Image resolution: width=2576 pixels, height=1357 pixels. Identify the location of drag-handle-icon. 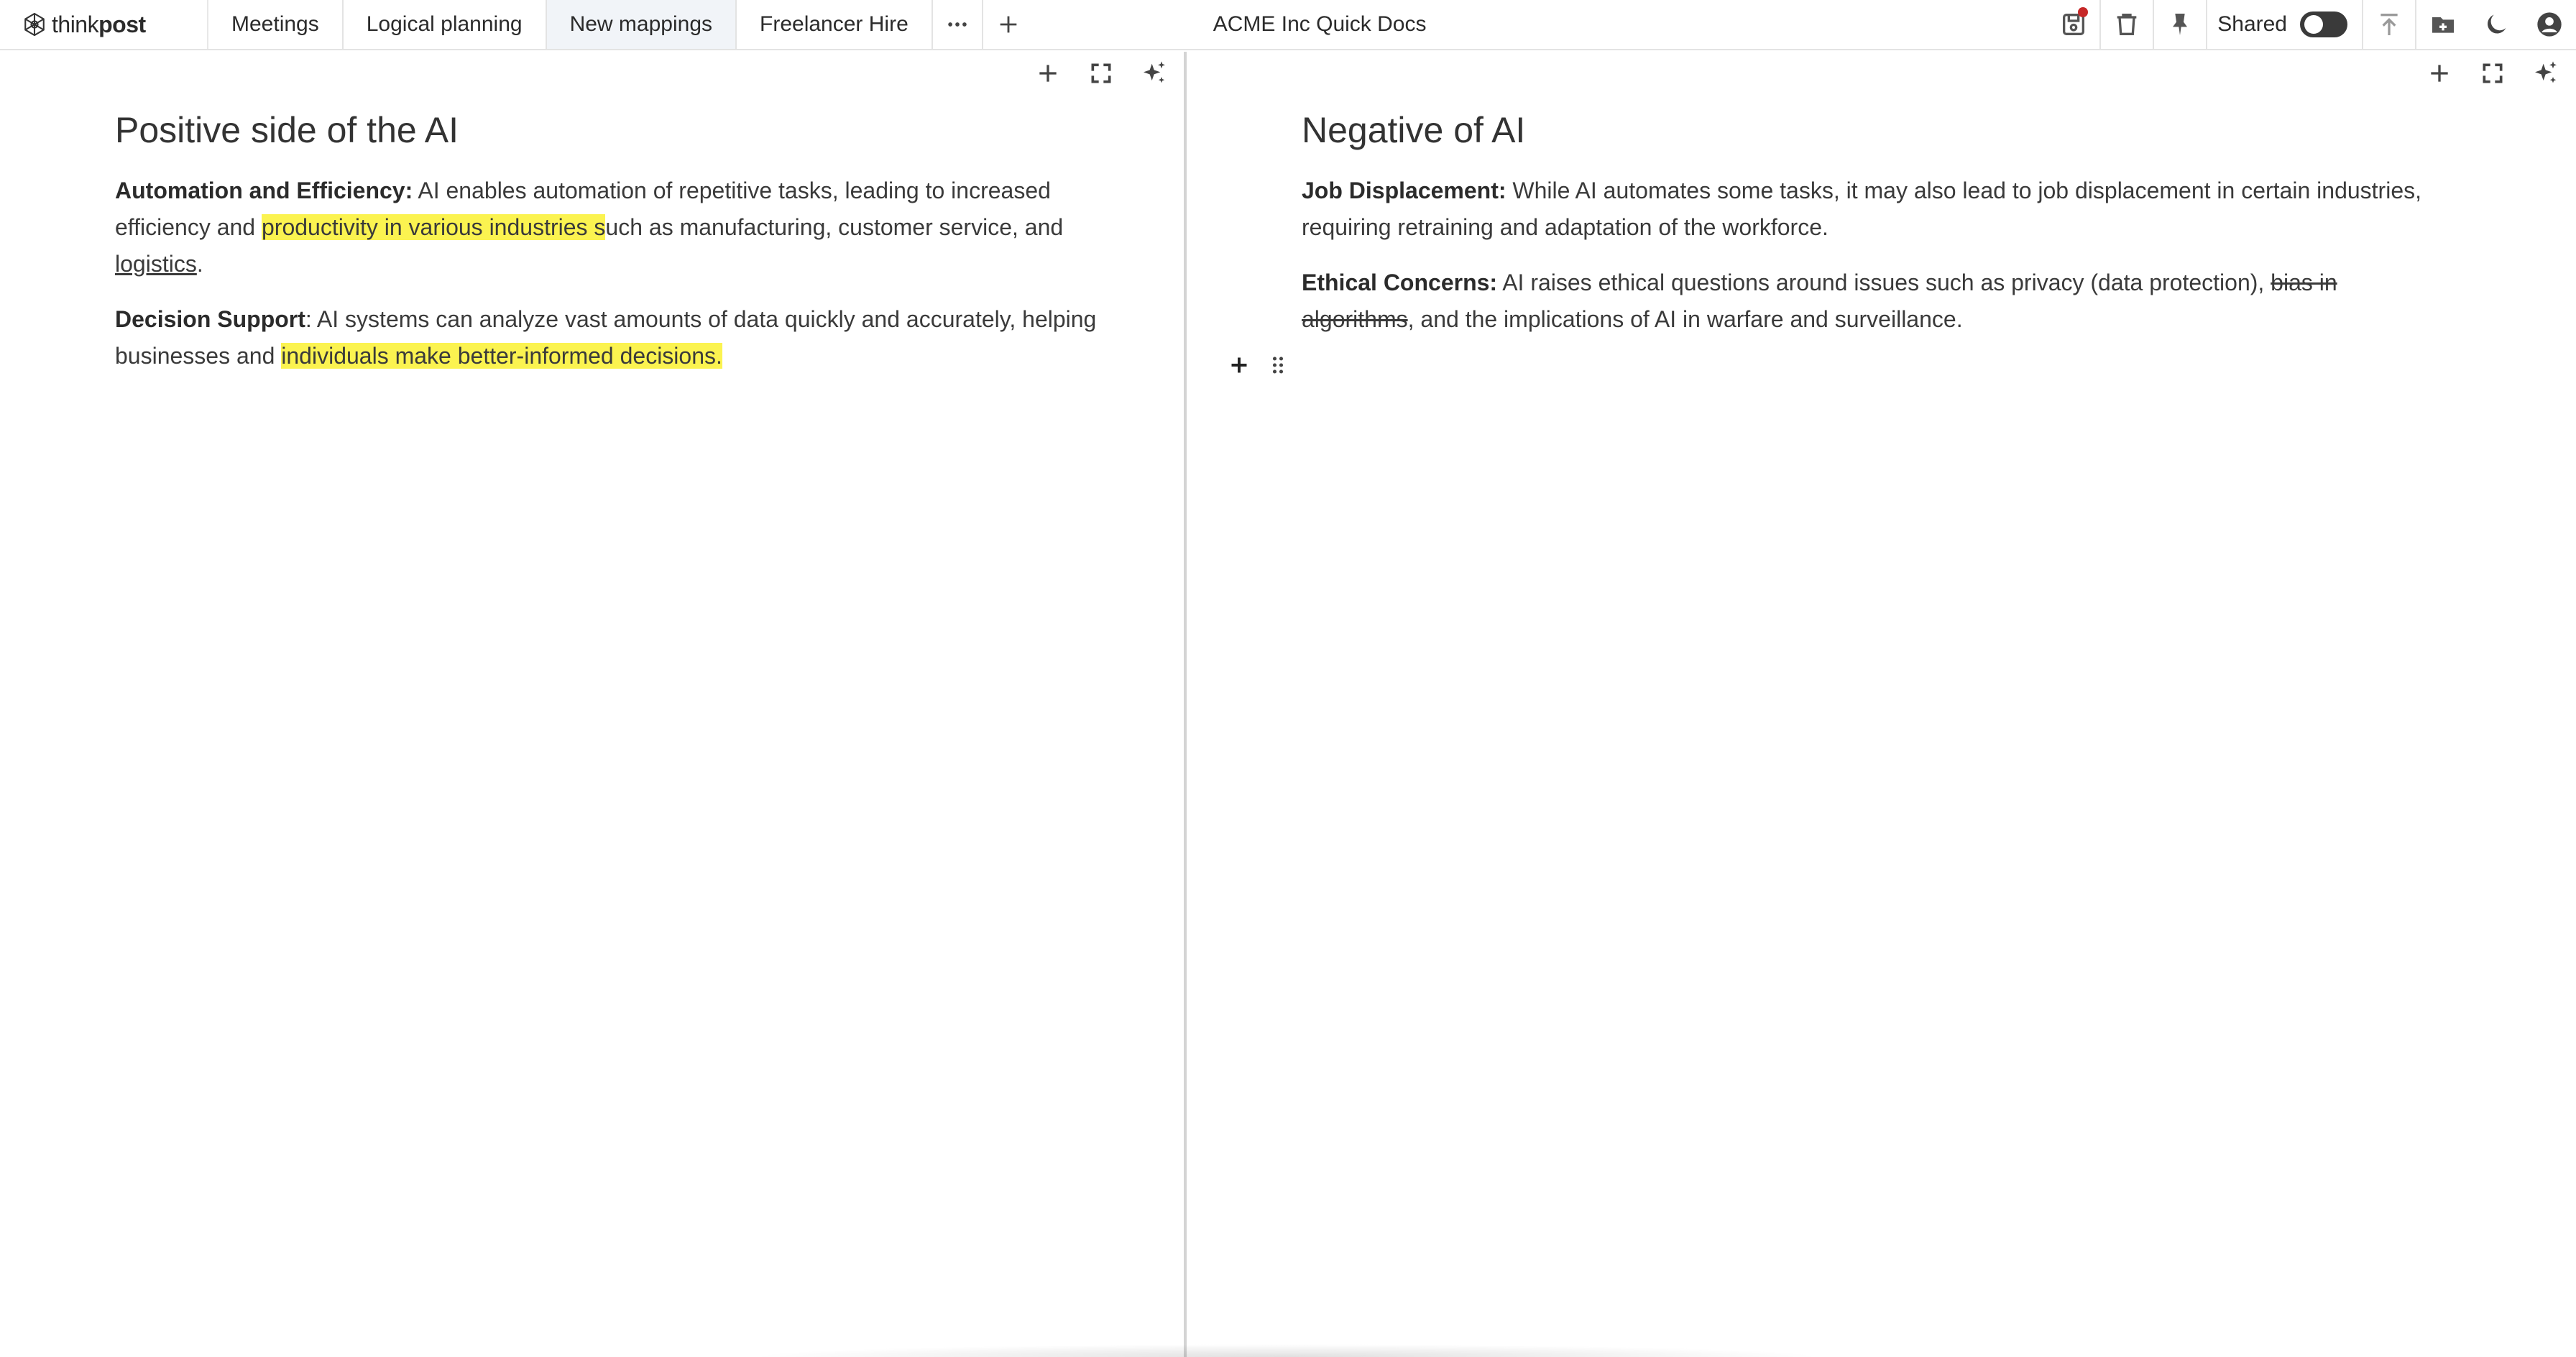
(1278, 365).